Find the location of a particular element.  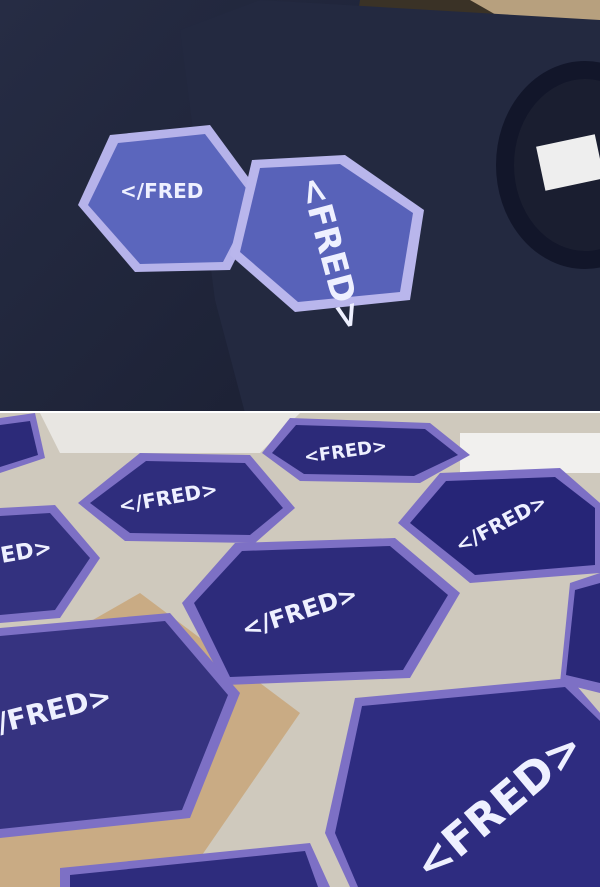

shirt-logo-left-text: </FRED is located at coordinates (161, 191).